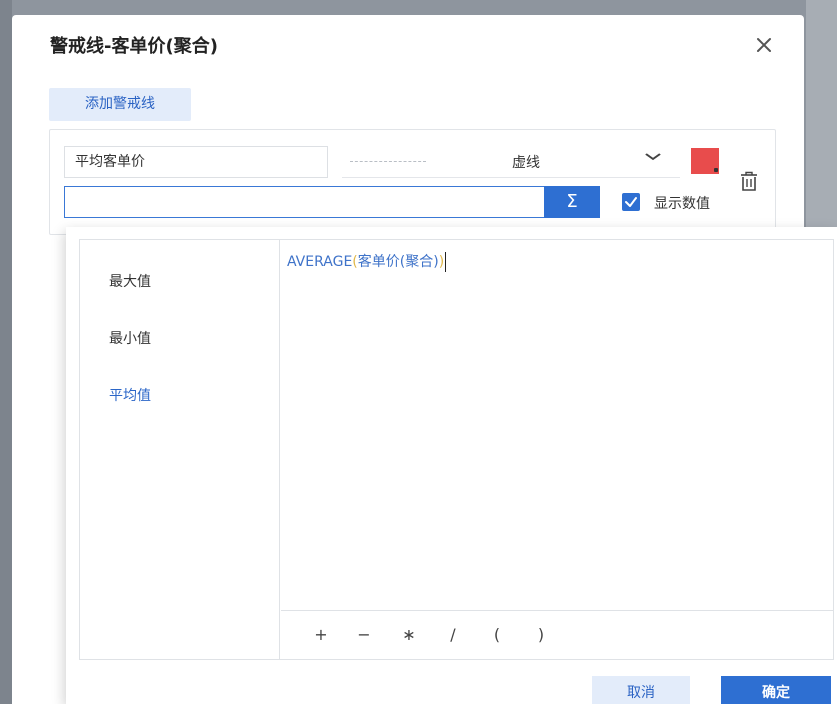  I want to click on warning-line-name-input: 平均客单价, so click(196, 162).